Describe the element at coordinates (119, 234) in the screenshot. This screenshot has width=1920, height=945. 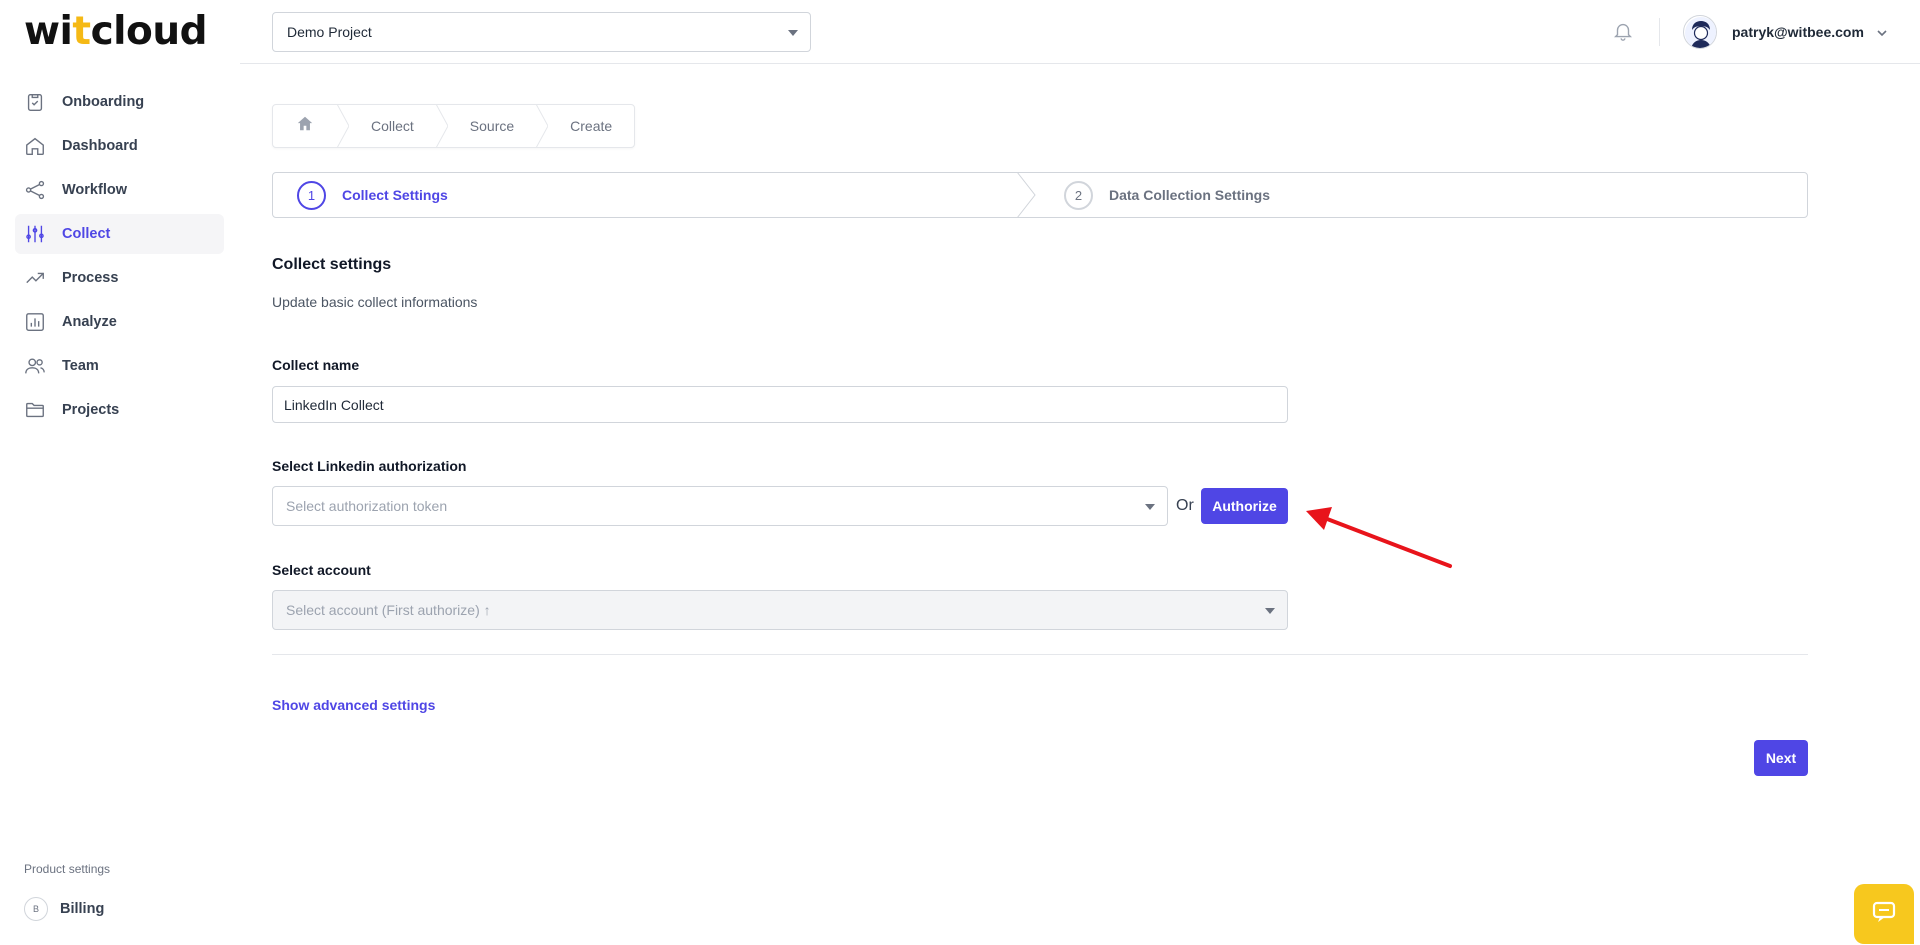
I see `sidebar-item-collect: Collect` at that location.